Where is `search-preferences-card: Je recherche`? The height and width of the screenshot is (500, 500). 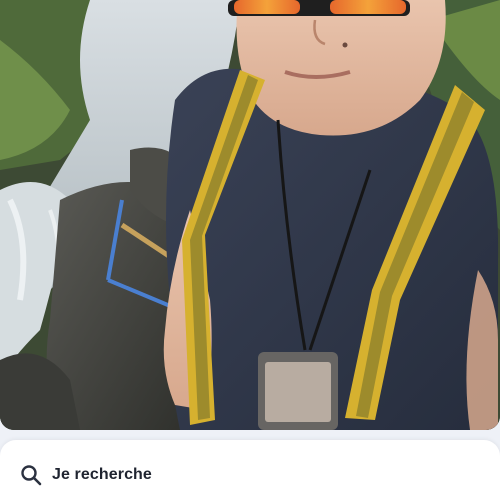 search-preferences-card: Je recherche is located at coordinates (250, 470).